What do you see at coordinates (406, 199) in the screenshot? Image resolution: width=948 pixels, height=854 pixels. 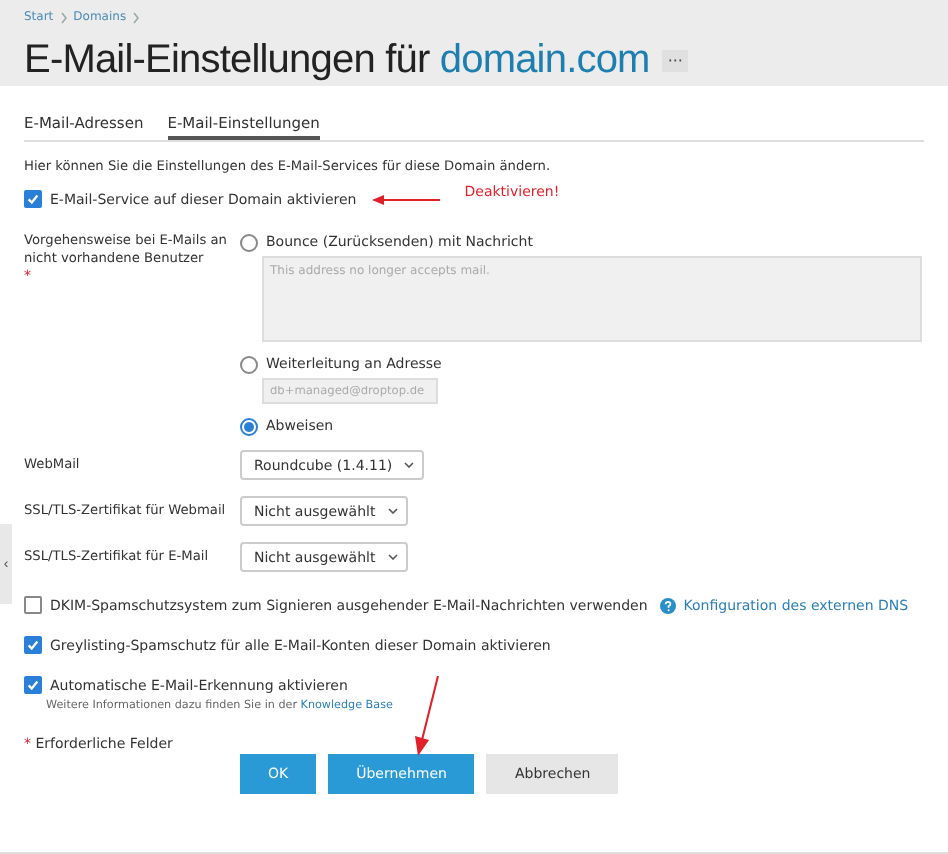 I see `annotation-arrow` at bounding box center [406, 199].